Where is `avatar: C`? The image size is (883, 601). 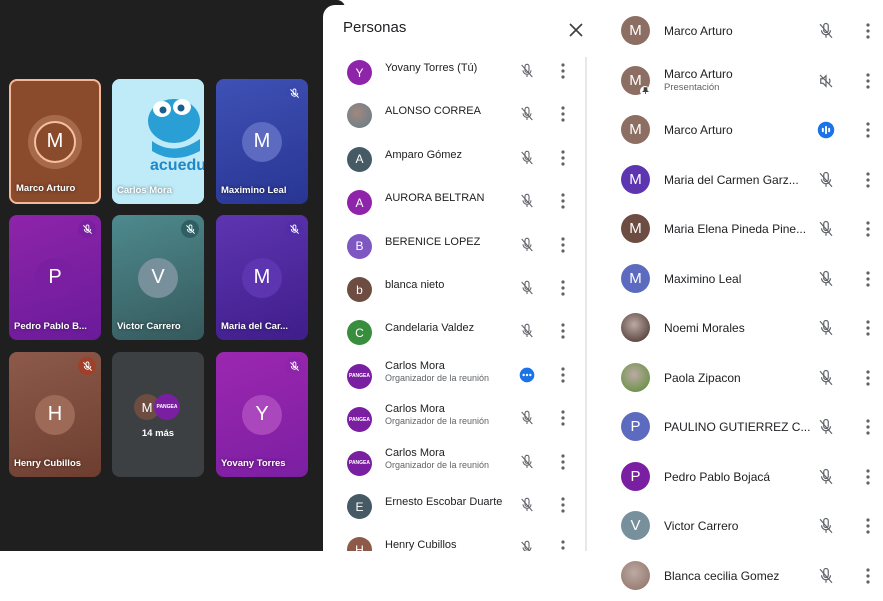
avatar: C is located at coordinates (359, 333).